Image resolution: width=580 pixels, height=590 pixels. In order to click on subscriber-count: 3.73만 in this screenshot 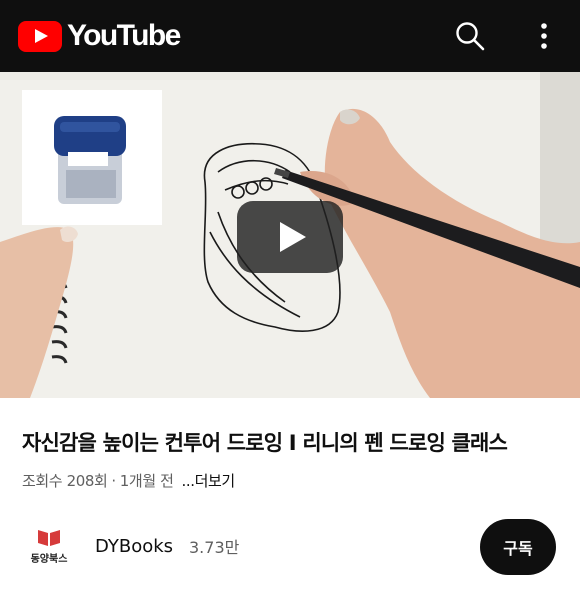, I will do `click(214, 547)`.